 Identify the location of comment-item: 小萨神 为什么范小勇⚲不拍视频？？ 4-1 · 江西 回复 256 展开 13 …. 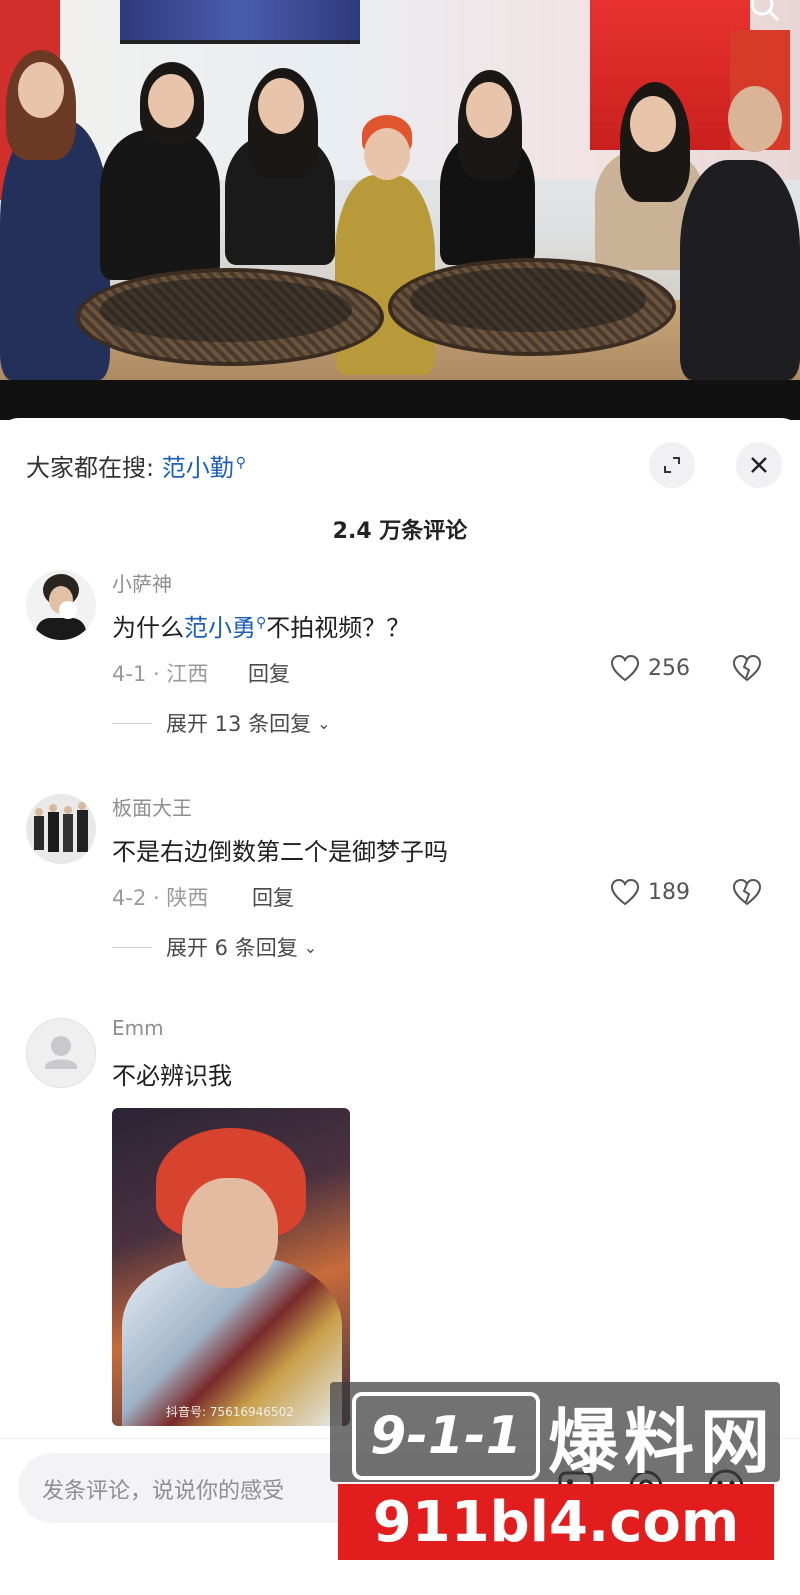
(400, 660).